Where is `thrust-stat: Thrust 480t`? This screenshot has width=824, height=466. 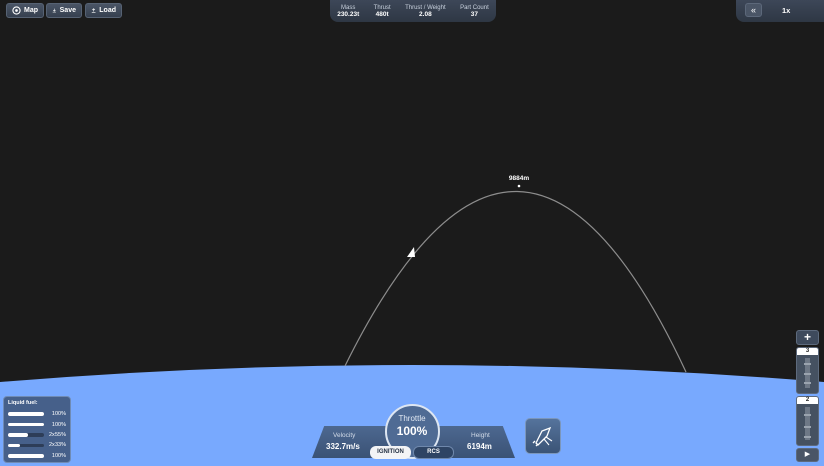
thrust-stat: Thrust 480t is located at coordinates (382, 11).